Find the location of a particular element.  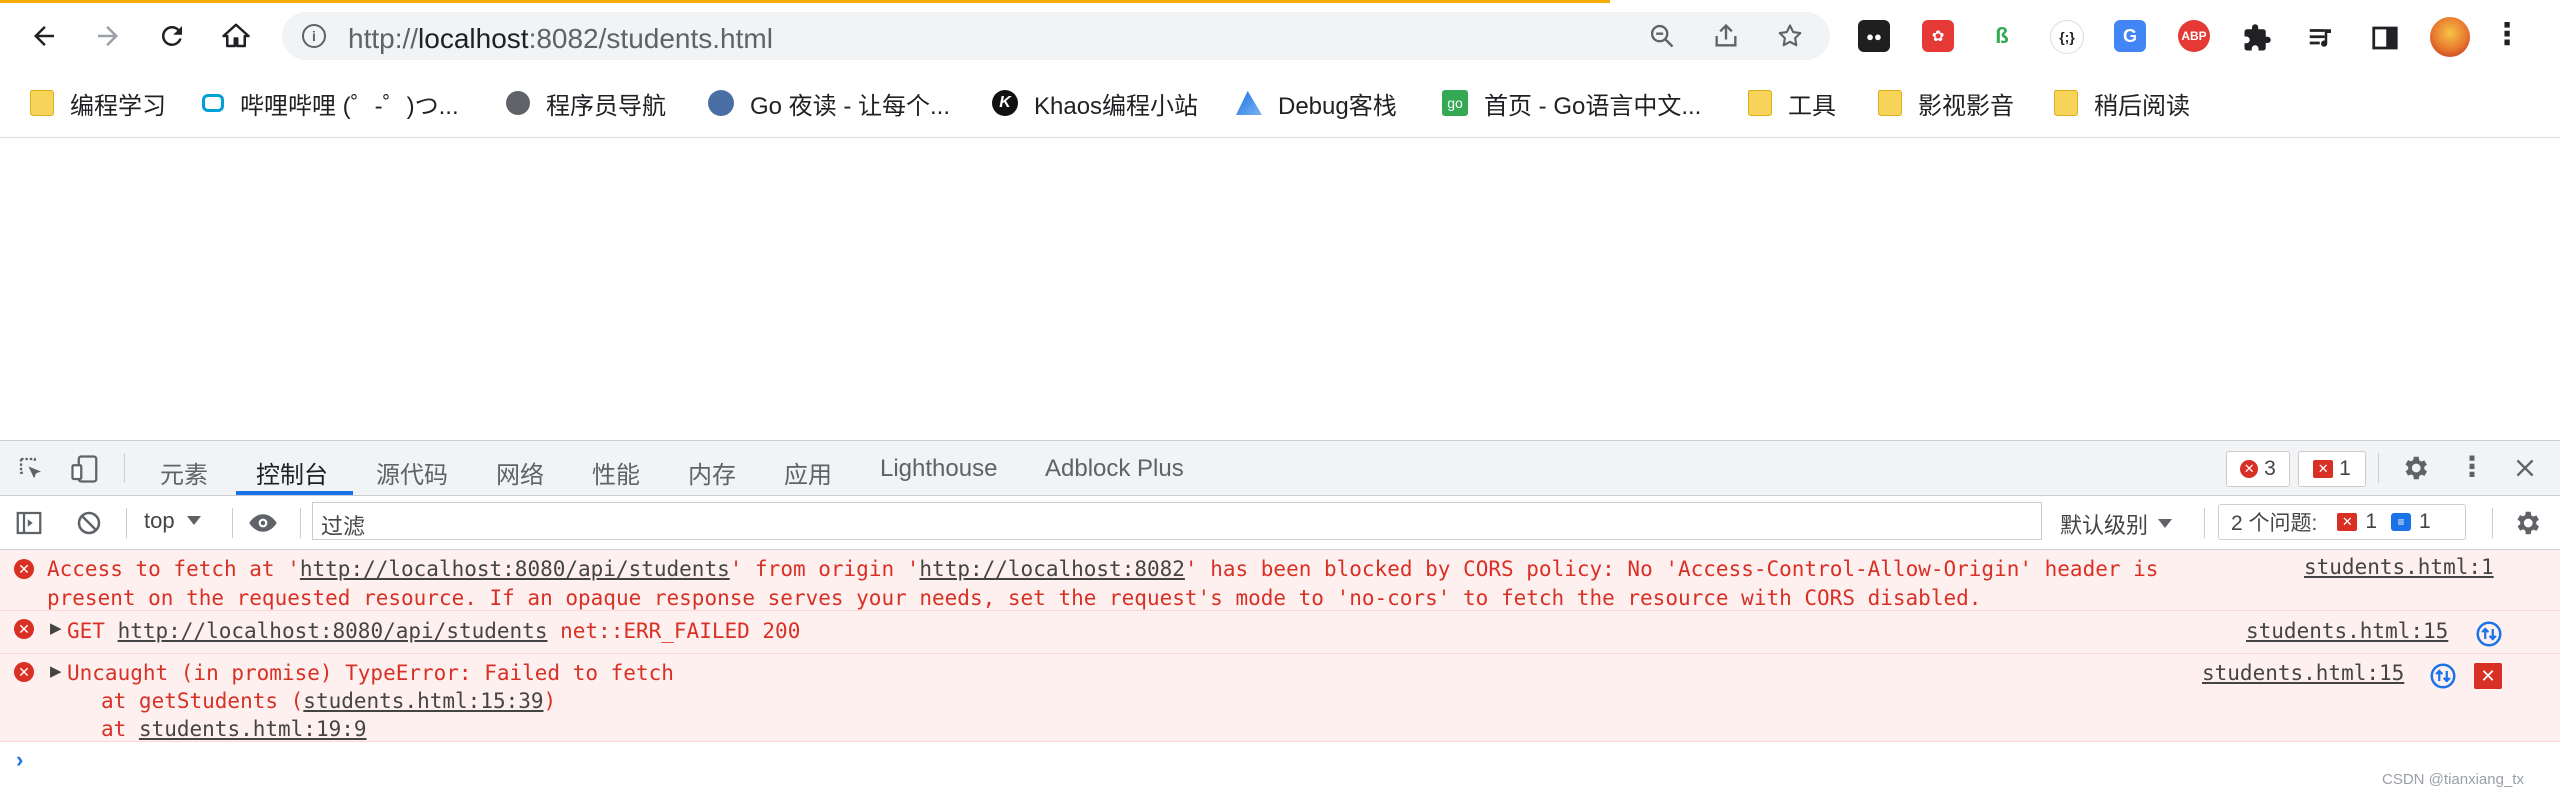

json-extension-icon: {;} is located at coordinates (2067, 37).